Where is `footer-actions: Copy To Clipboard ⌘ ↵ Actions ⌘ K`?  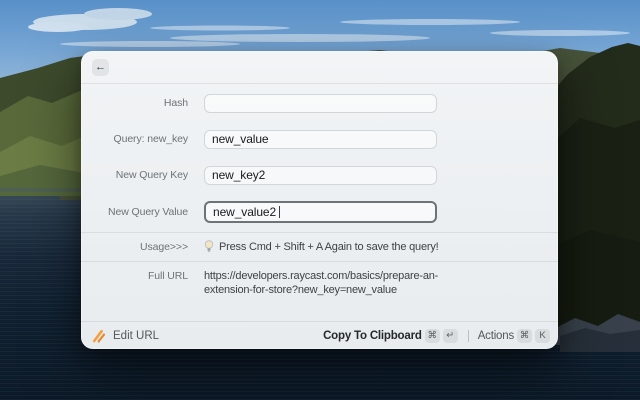 footer-actions: Copy To Clipboard ⌘ ↵ Actions ⌘ K is located at coordinates (436, 335).